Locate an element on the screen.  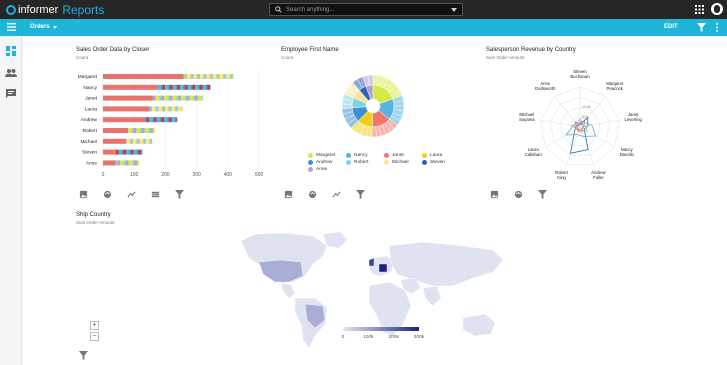
legend-item: Margaret is located at coordinates (321, 155).